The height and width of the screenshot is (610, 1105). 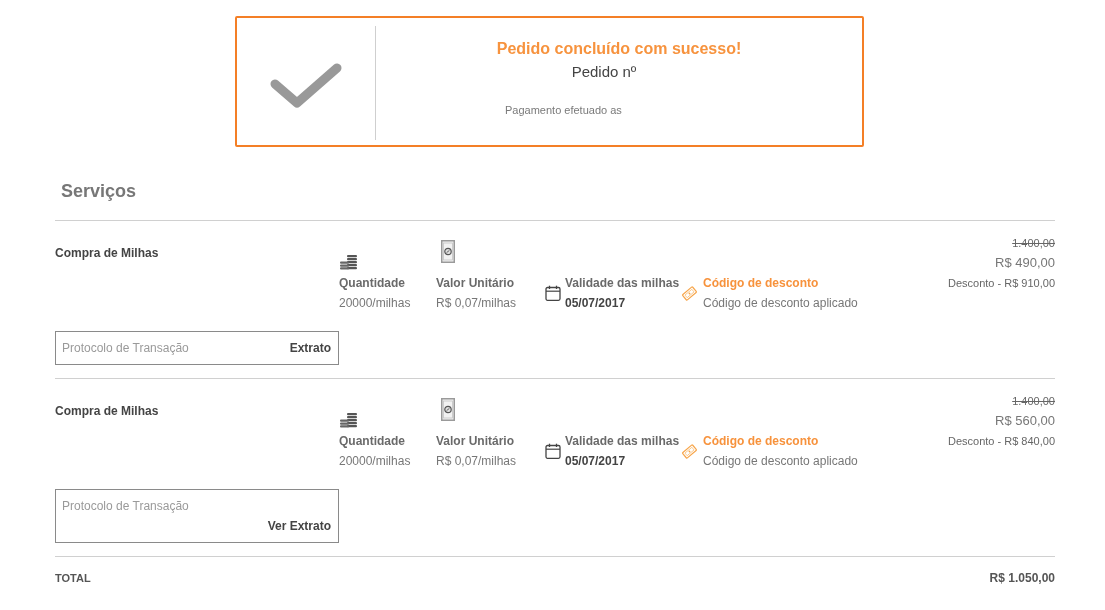 I want to click on checkmark-icon, so click(x=306, y=85).